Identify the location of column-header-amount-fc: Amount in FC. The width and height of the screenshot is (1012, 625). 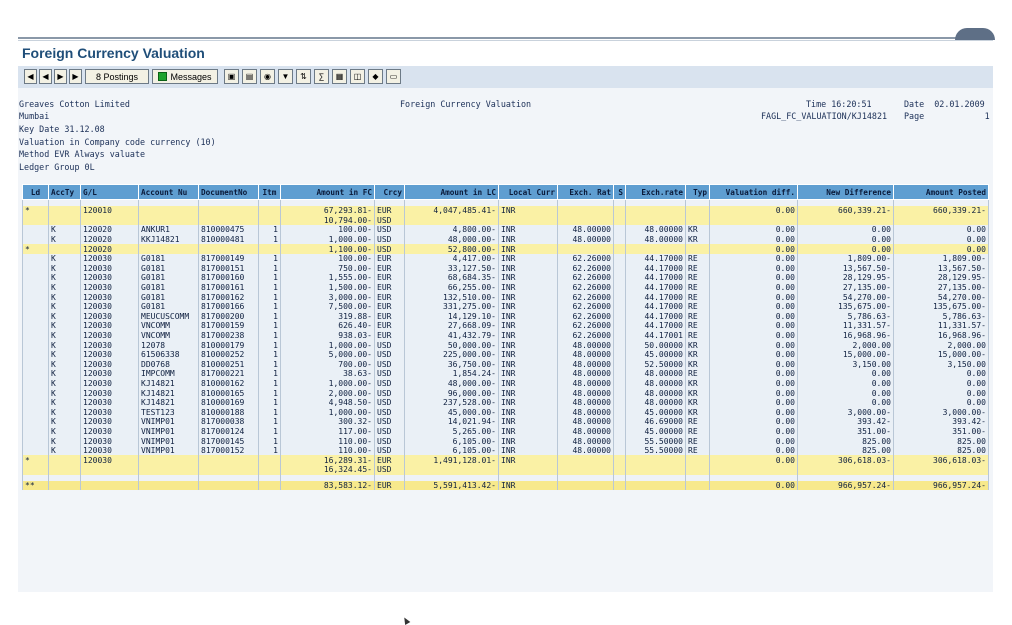
(327, 192).